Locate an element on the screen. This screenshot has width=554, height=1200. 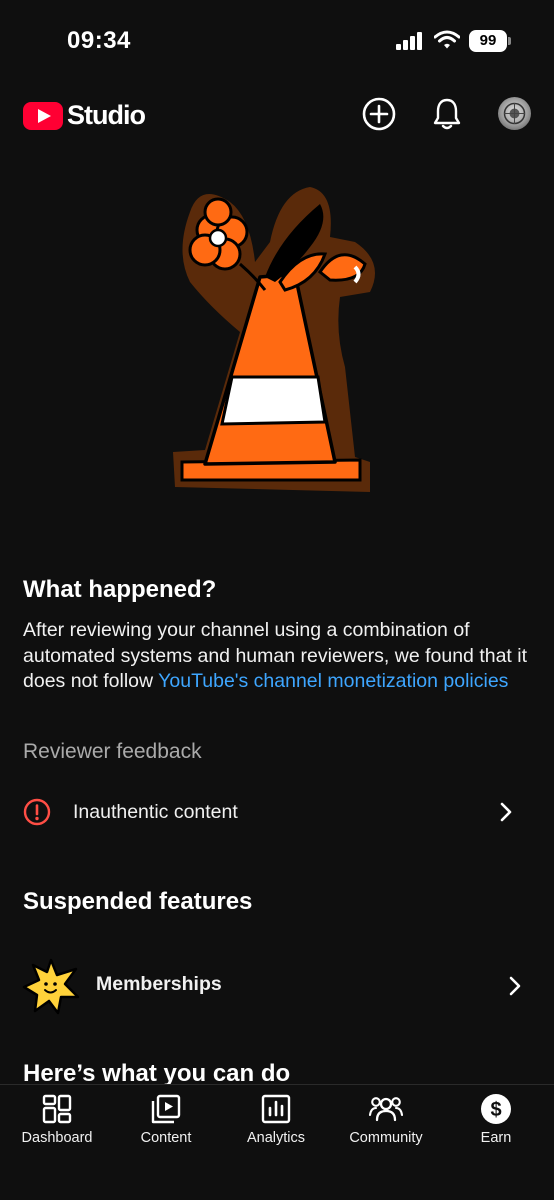
nav-dashboard-label: Dashboard is located at coordinates (57, 1138).